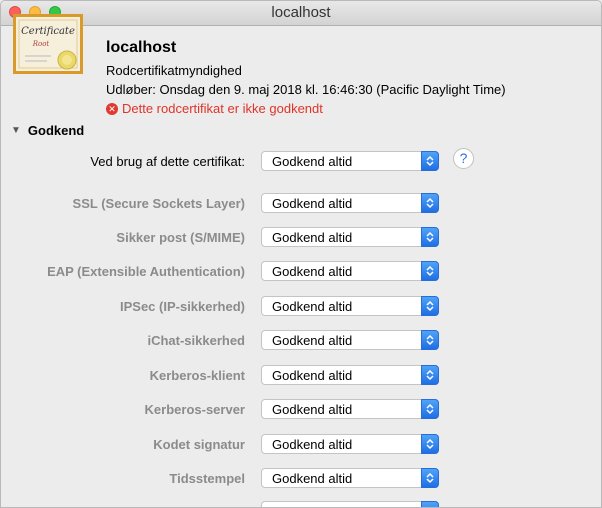 The width and height of the screenshot is (602, 508). I want to click on trust-row-label: Sikker post (S/MIME), so click(180, 237).